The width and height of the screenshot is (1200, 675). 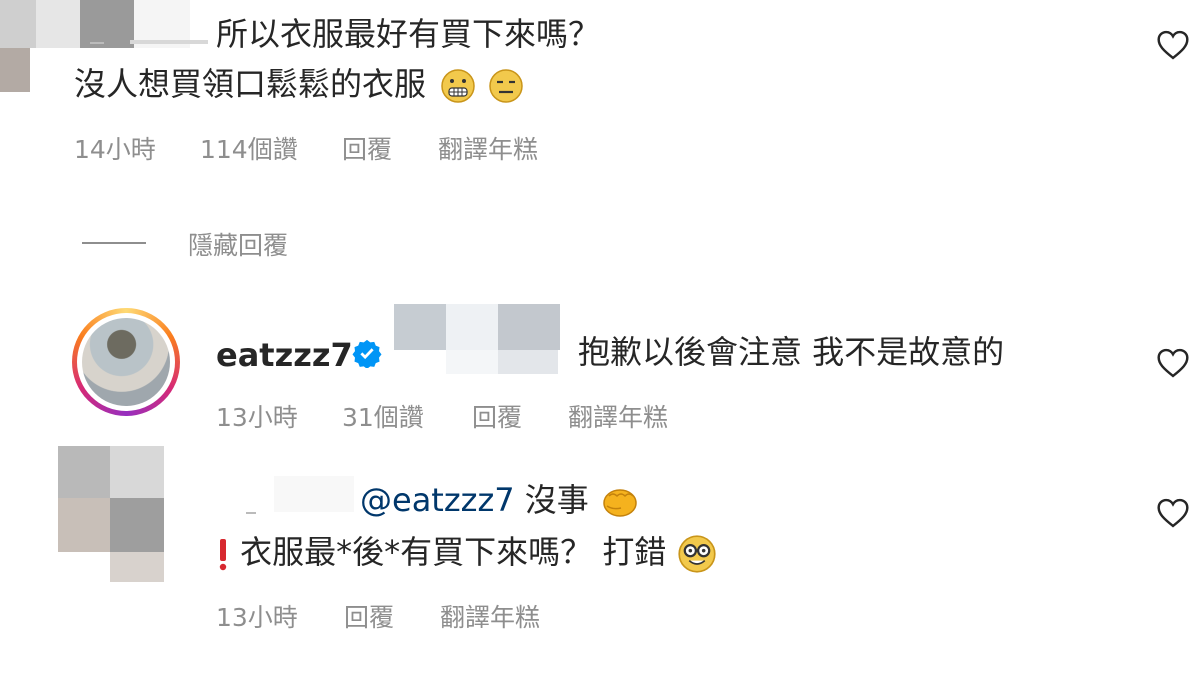 What do you see at coordinates (490, 616) in the screenshot?
I see `comment-3-translate-button: 翻譯年糕` at bounding box center [490, 616].